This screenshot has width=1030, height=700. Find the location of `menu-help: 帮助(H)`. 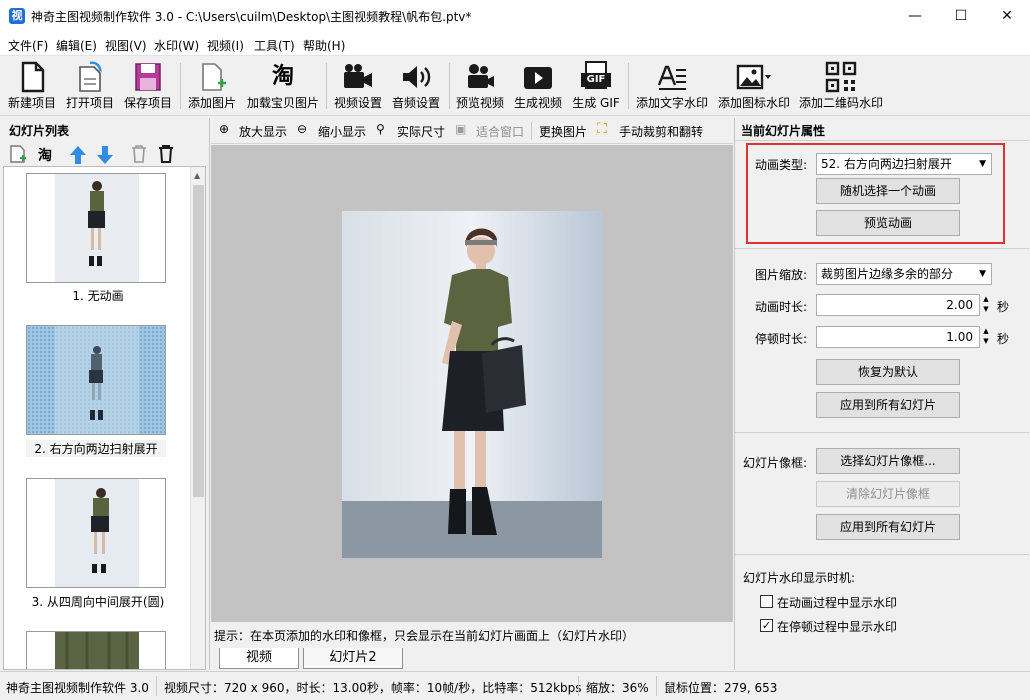

menu-help: 帮助(H) is located at coordinates (324, 45).